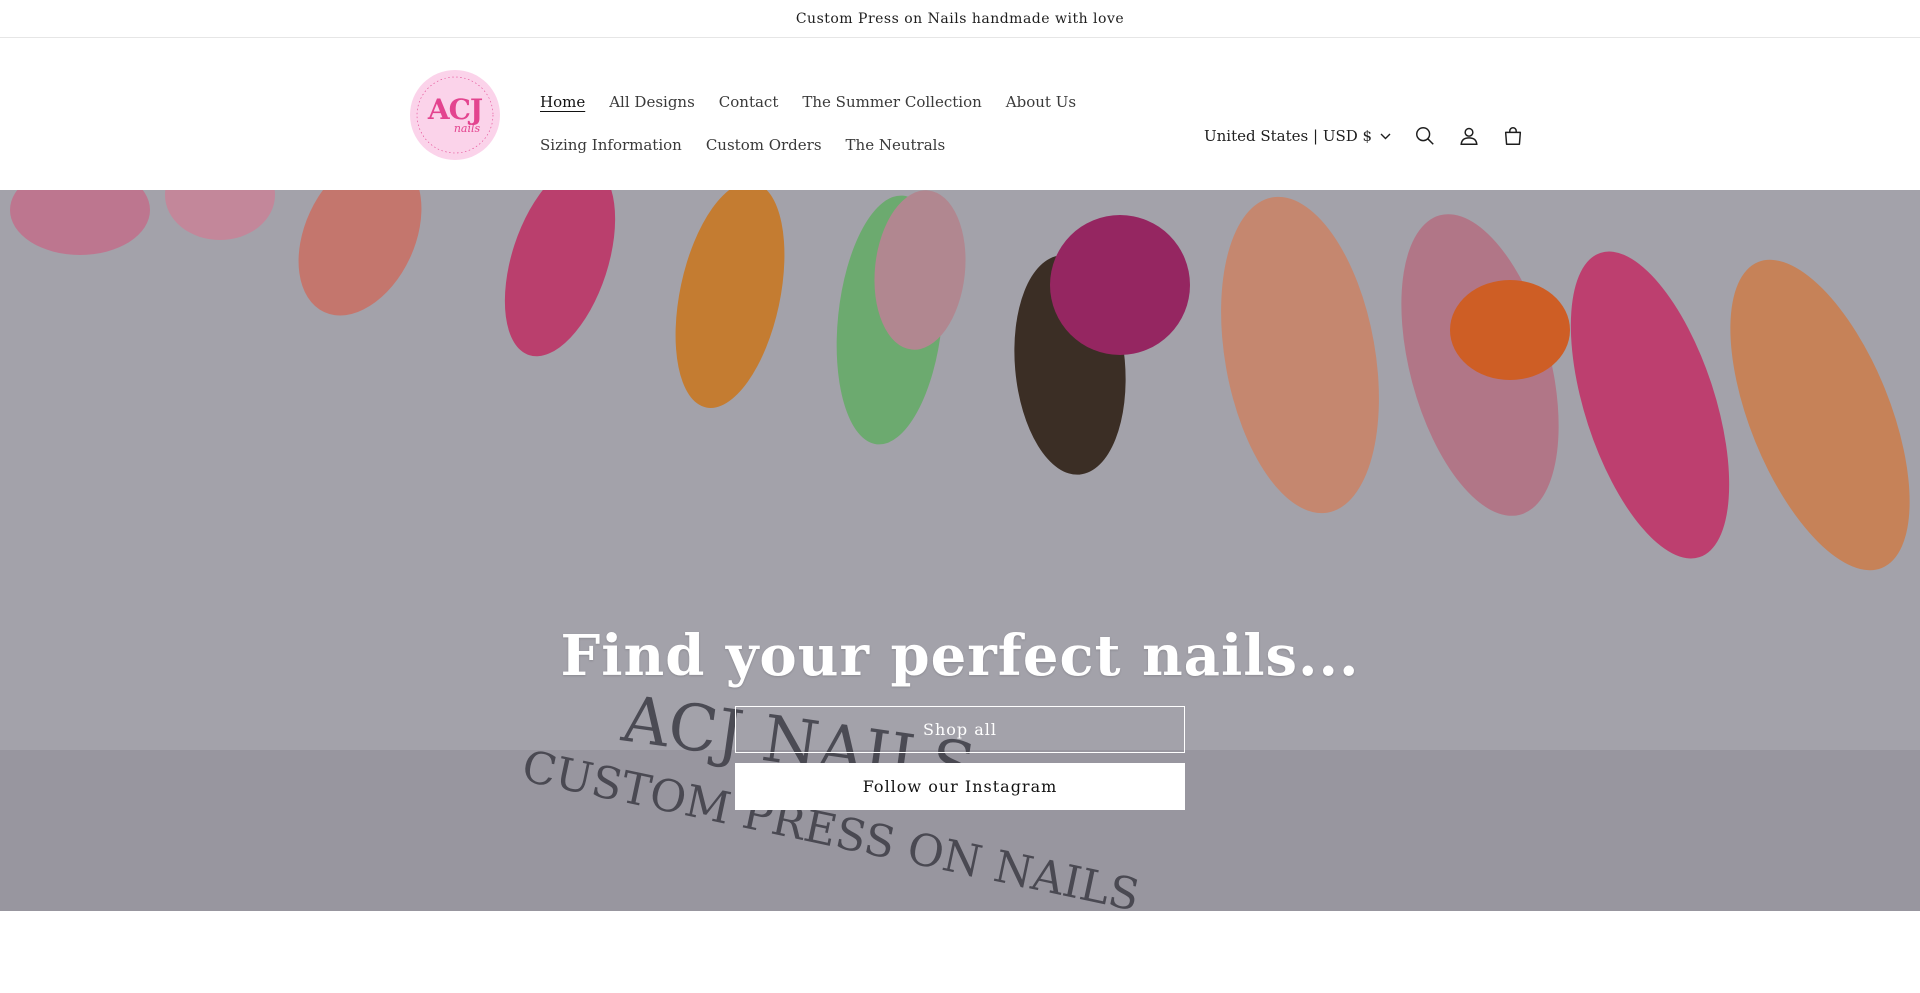 Image resolution: width=1920 pixels, height=993 pixels. What do you see at coordinates (960, 952) in the screenshot?
I see `next-section` at bounding box center [960, 952].